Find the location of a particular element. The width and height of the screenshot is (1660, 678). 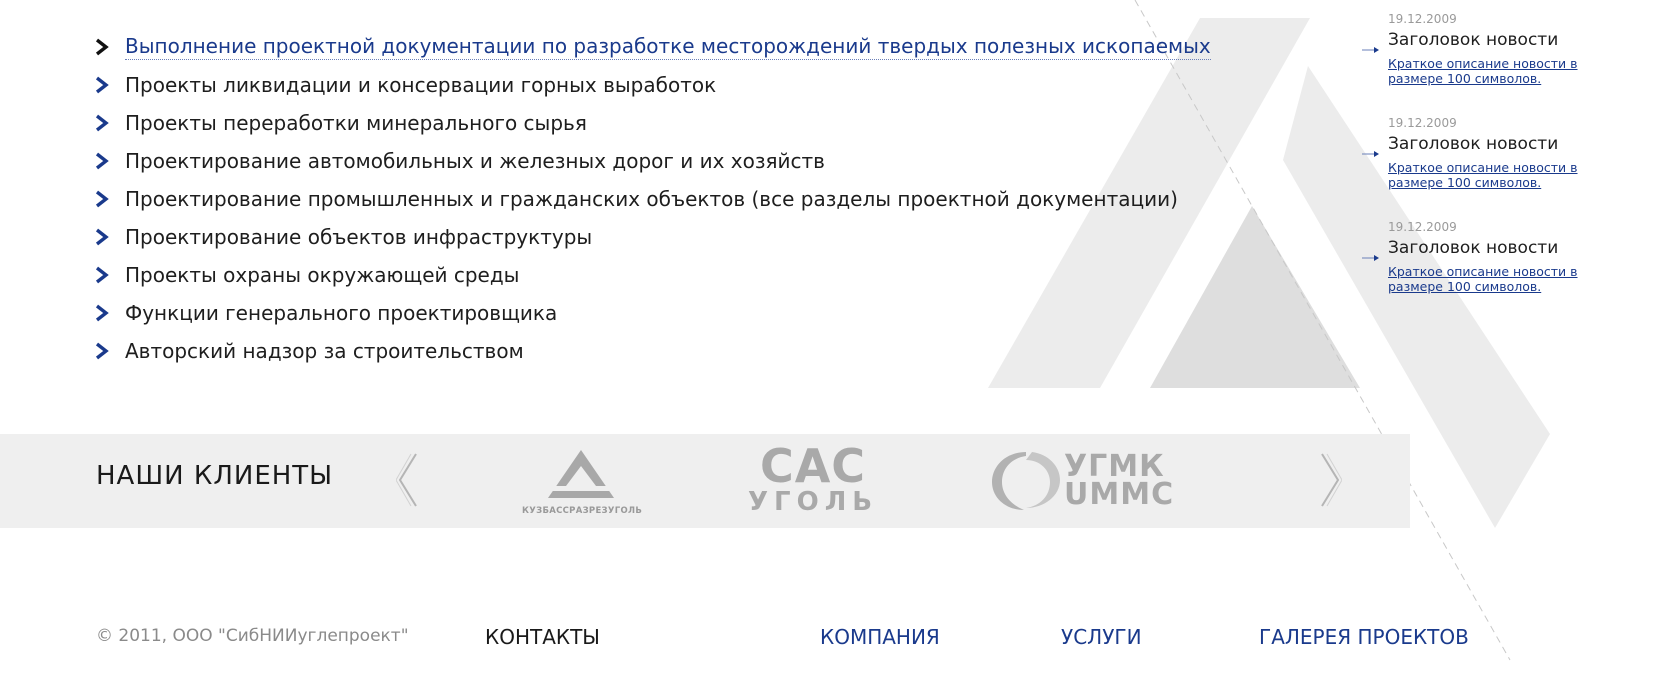

carousel-next-arrow is located at coordinates (1330, 482).